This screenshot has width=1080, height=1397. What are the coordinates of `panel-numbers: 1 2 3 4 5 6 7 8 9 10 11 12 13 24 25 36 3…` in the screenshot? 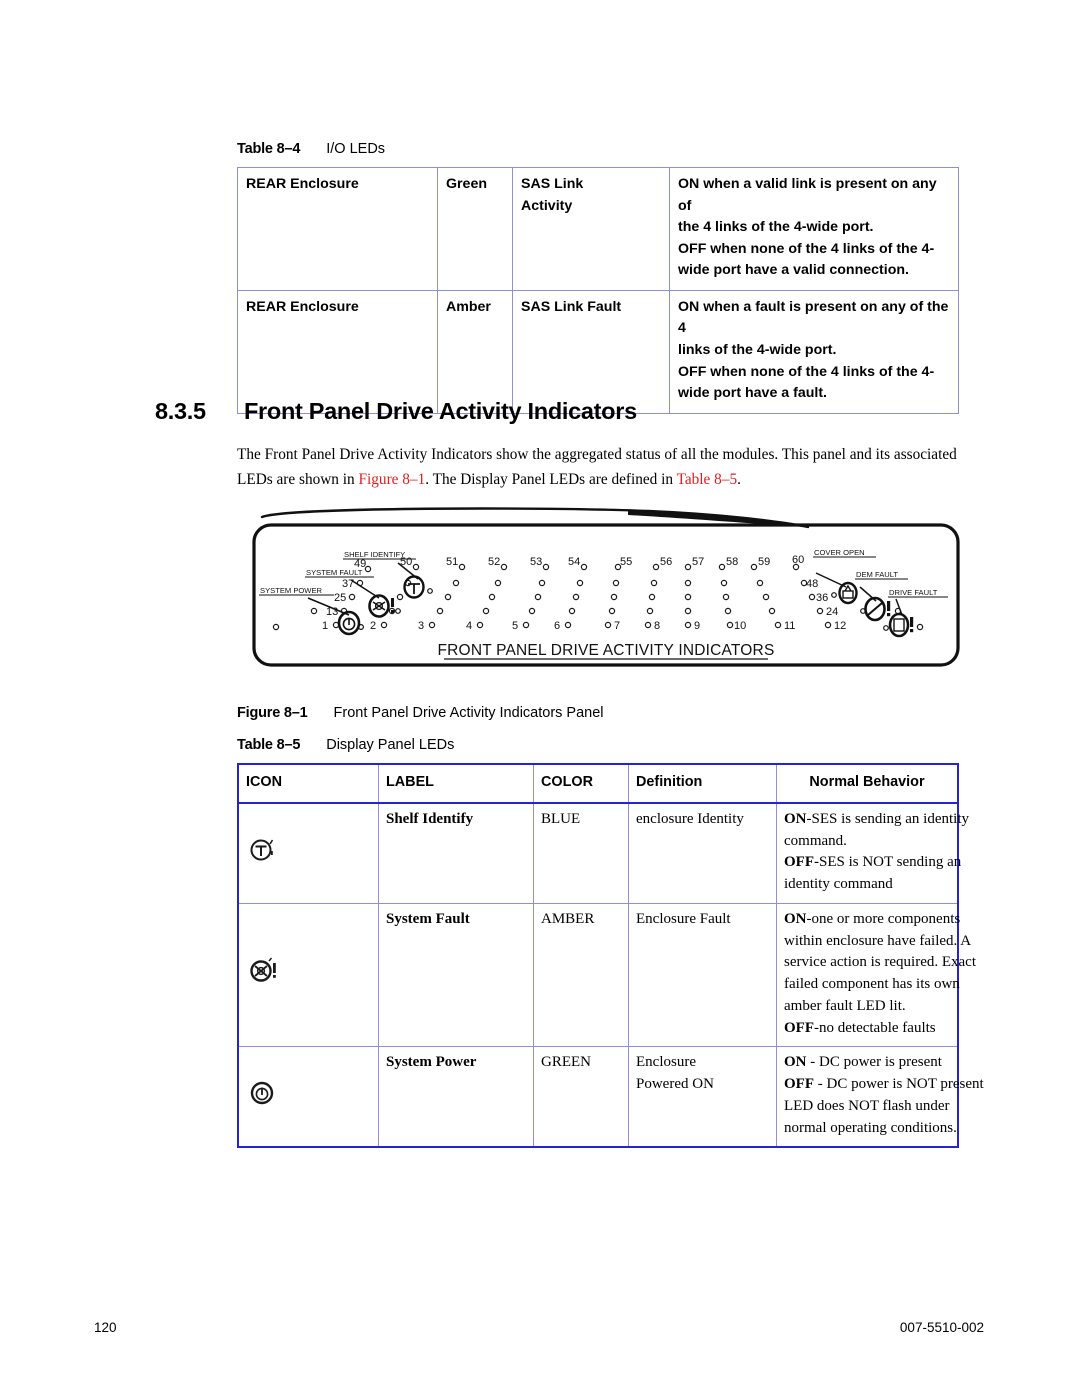 It's located at (584, 593).